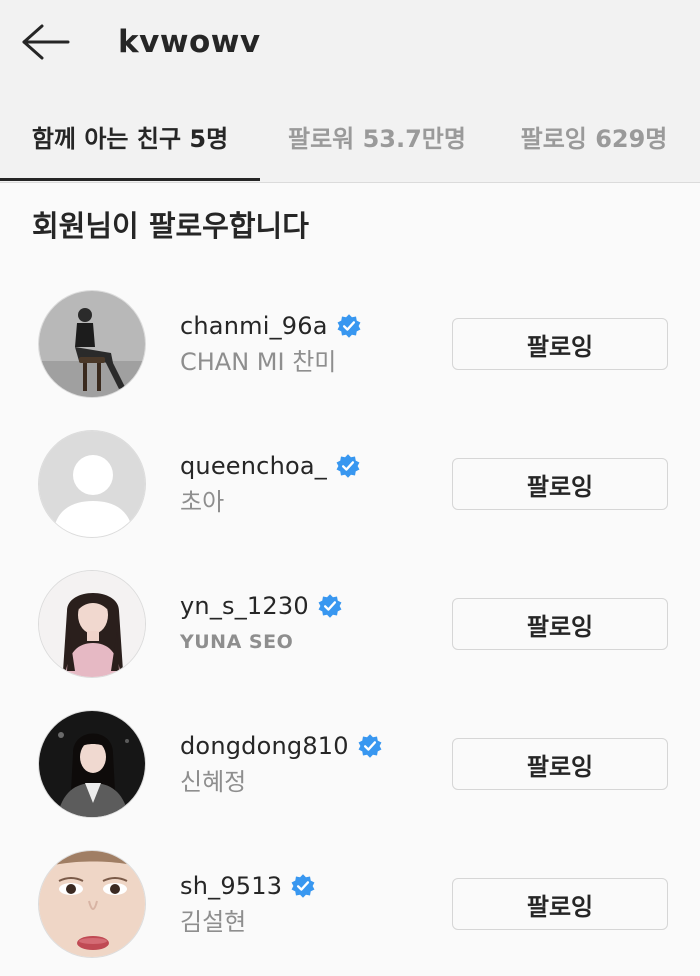 This screenshot has height=976, width=700. I want to click on list-item: dongdong810 신혜정 팔로잉, so click(350, 764).